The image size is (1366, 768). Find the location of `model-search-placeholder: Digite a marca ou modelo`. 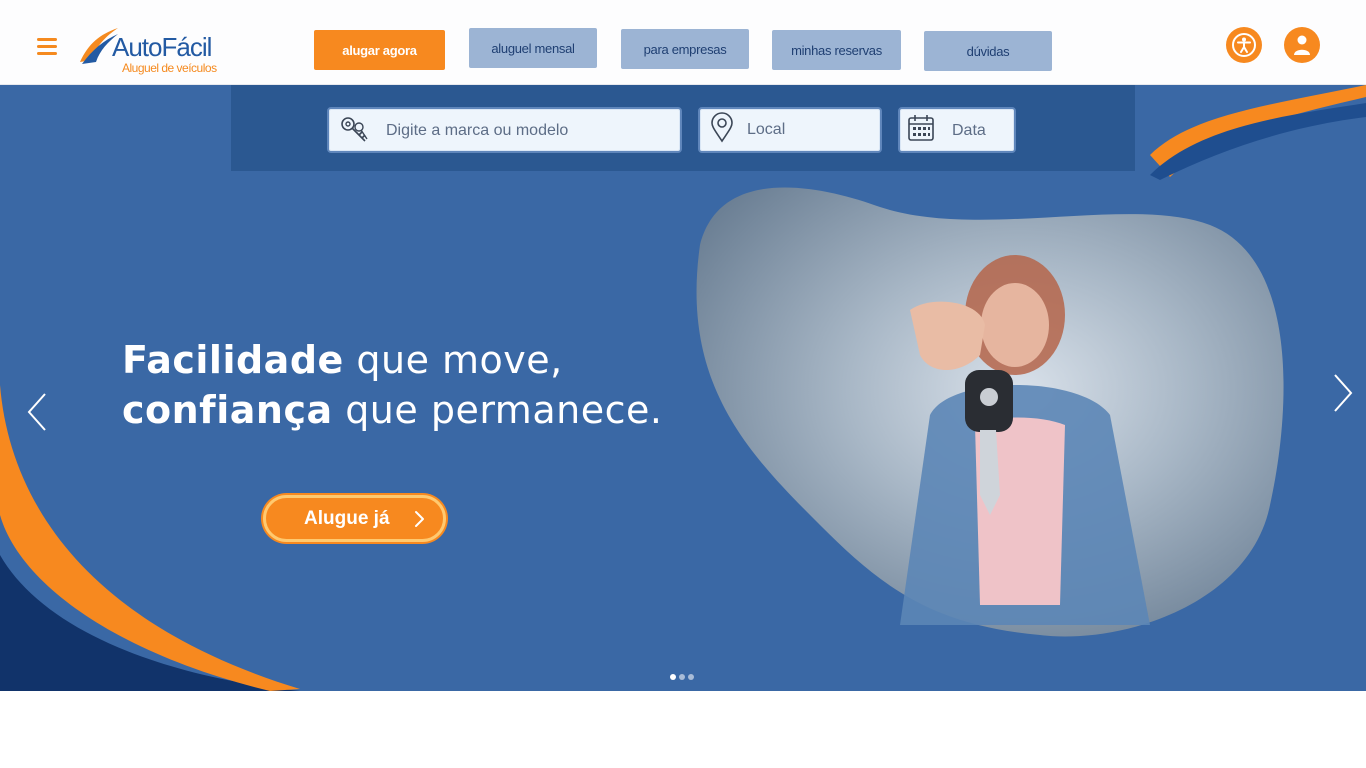

model-search-placeholder: Digite a marca ou modelo is located at coordinates (477, 130).